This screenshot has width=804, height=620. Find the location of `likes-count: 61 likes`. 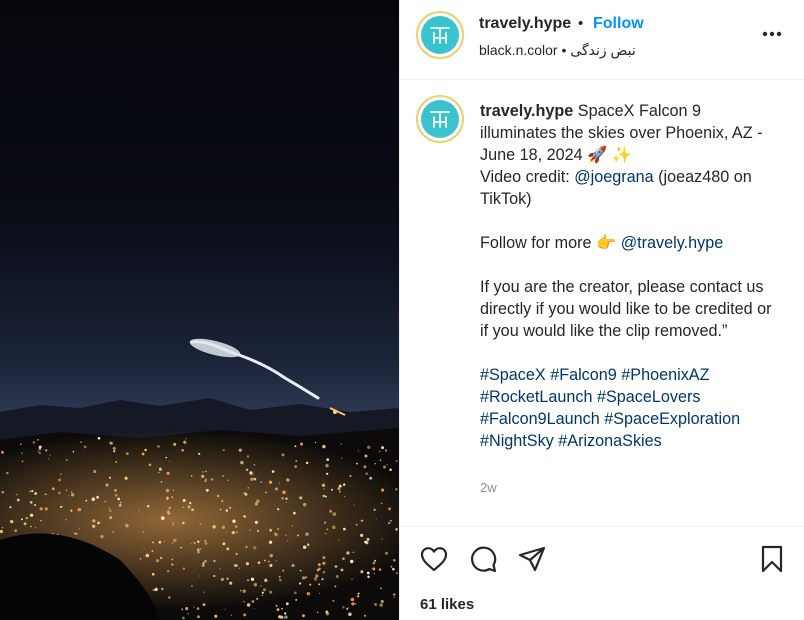

likes-count: 61 likes is located at coordinates (447, 604).